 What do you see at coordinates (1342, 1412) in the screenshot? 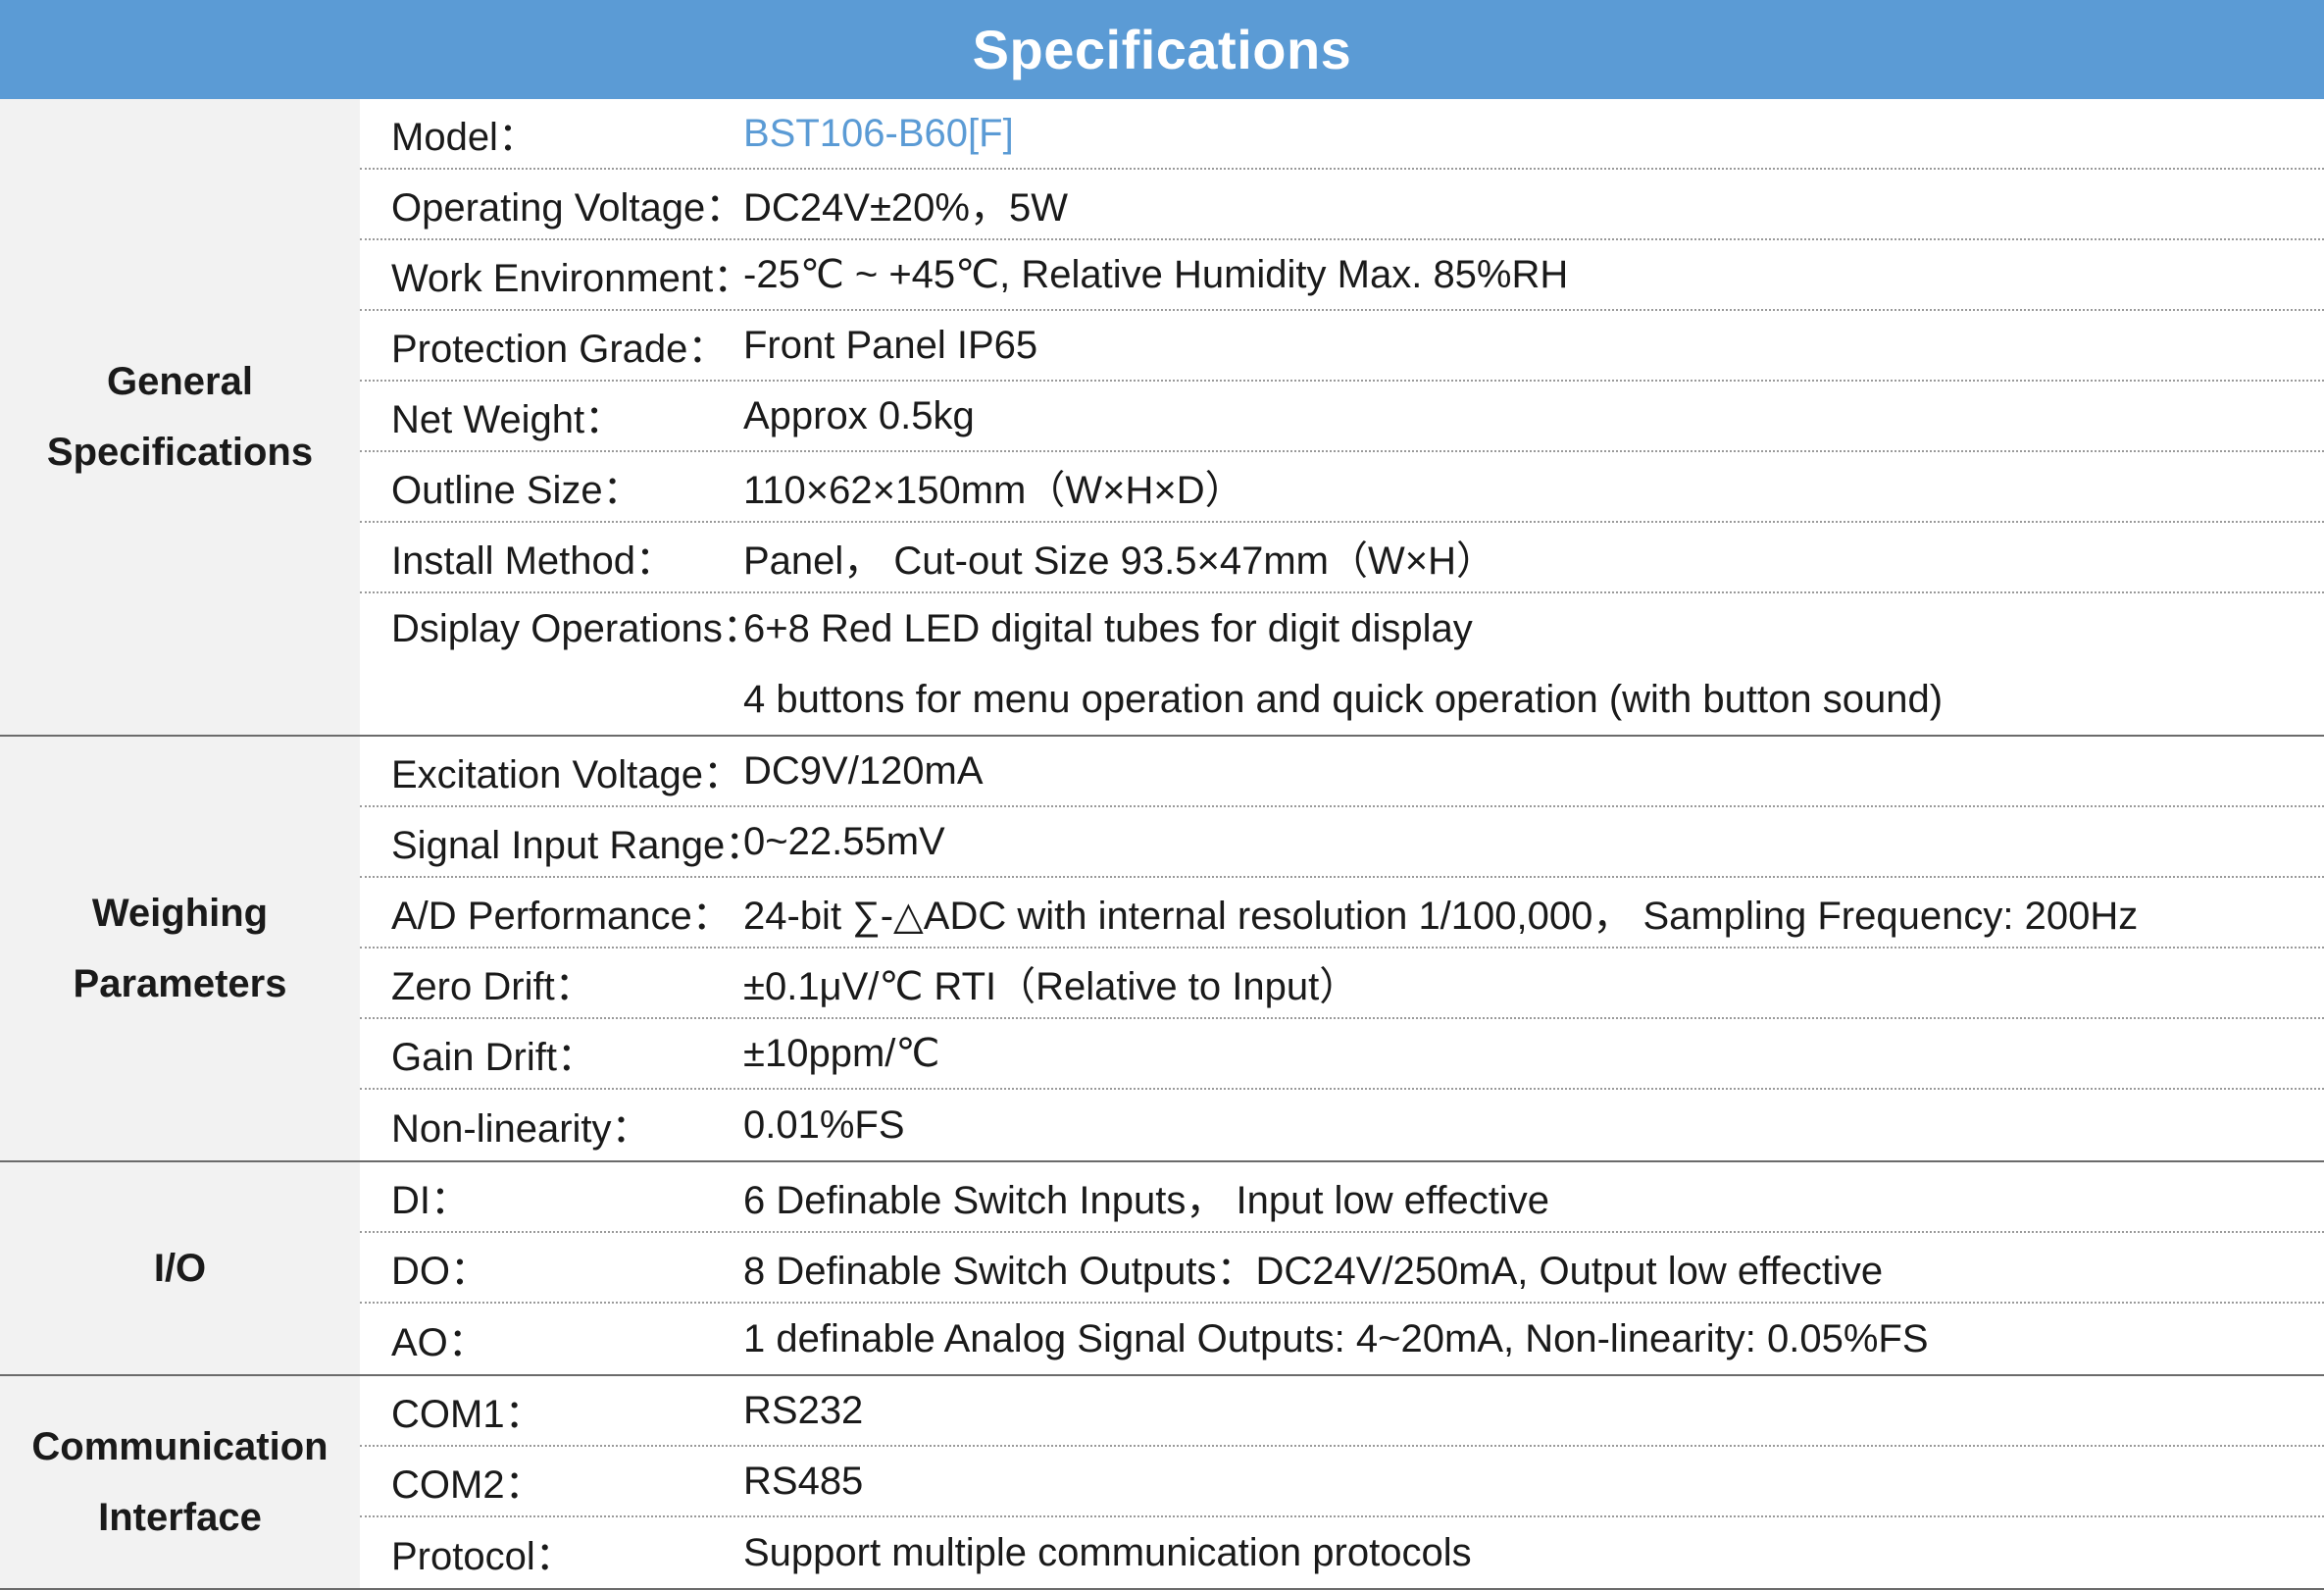
I see `spec-row: COM1： RS232` at bounding box center [1342, 1412].